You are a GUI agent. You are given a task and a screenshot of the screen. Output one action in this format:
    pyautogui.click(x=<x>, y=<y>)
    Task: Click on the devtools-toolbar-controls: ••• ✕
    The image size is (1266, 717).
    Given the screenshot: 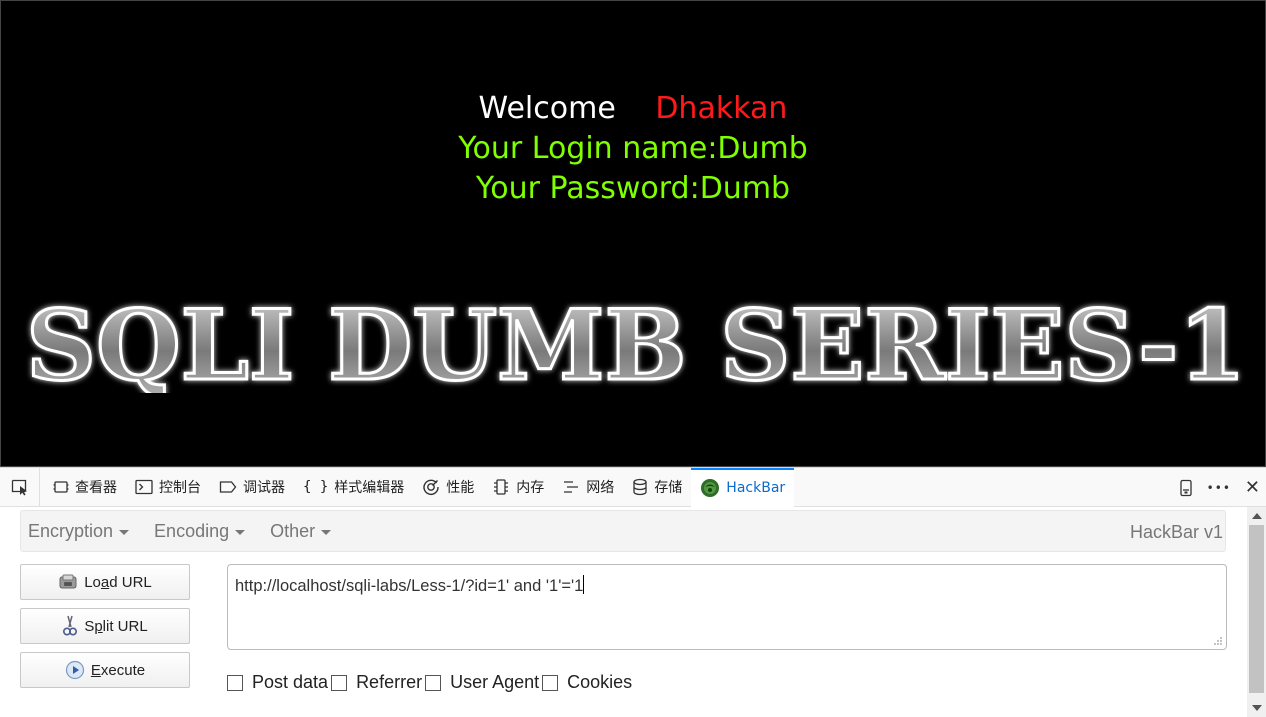 What is the action you would take?
    pyautogui.click(x=1222, y=487)
    